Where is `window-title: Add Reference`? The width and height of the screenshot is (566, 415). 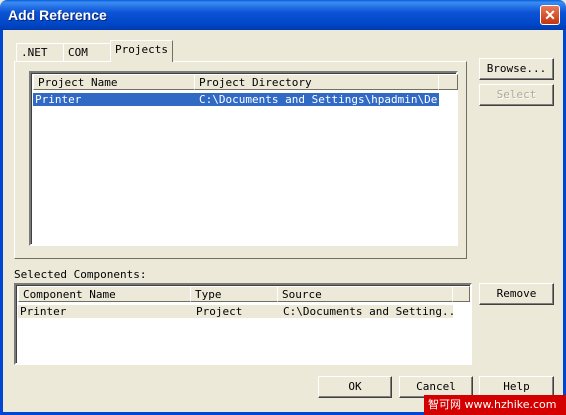
window-title: Add Reference is located at coordinates (57, 15).